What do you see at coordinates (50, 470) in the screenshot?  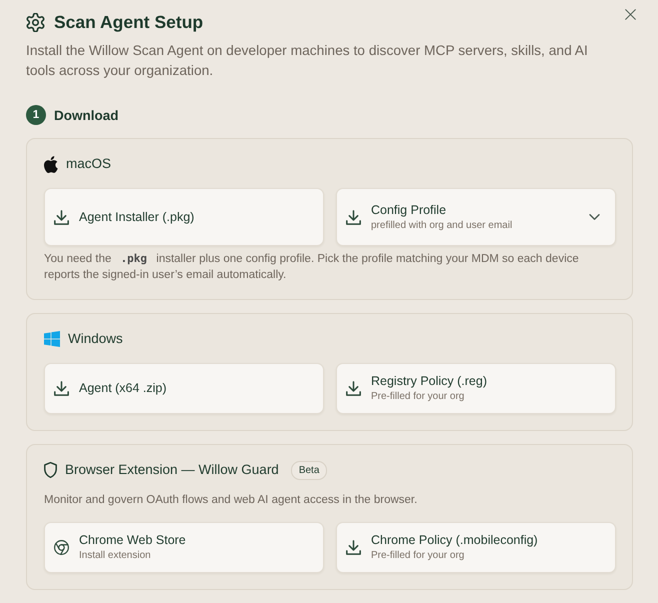 I see `shield-icon` at bounding box center [50, 470].